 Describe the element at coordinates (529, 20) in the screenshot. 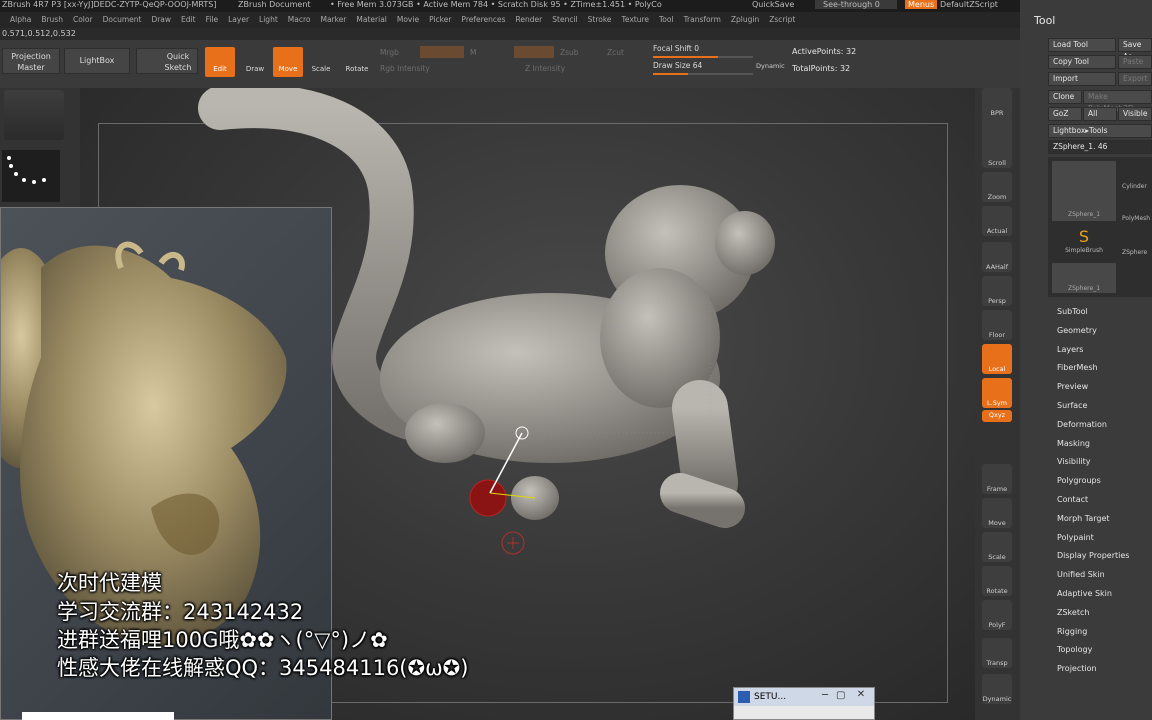

I see `menu-render: Render` at that location.